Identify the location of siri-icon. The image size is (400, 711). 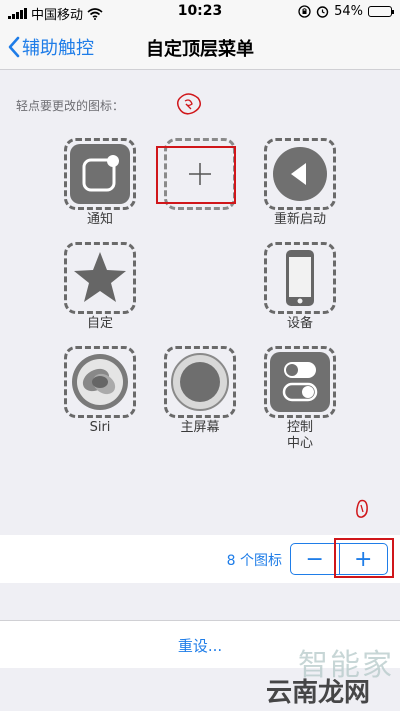
(100, 382).